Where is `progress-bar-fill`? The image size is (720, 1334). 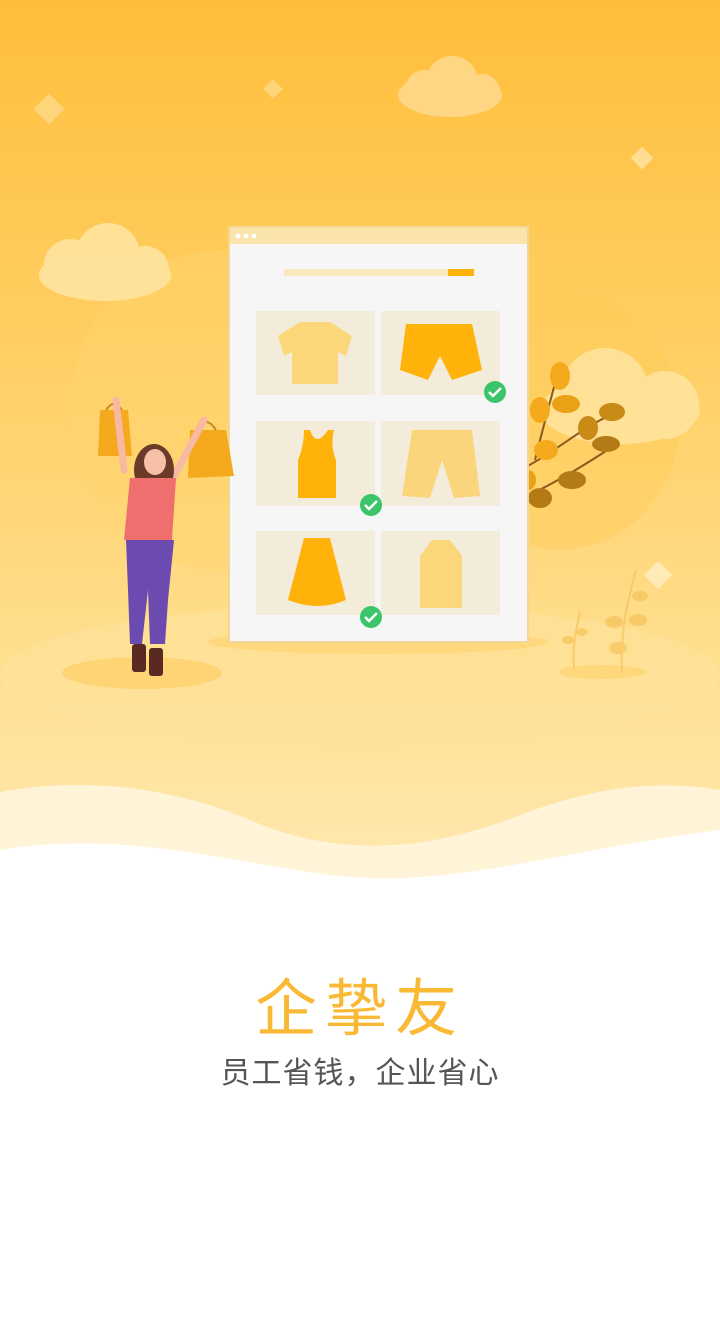
progress-bar-fill is located at coordinates (461, 272).